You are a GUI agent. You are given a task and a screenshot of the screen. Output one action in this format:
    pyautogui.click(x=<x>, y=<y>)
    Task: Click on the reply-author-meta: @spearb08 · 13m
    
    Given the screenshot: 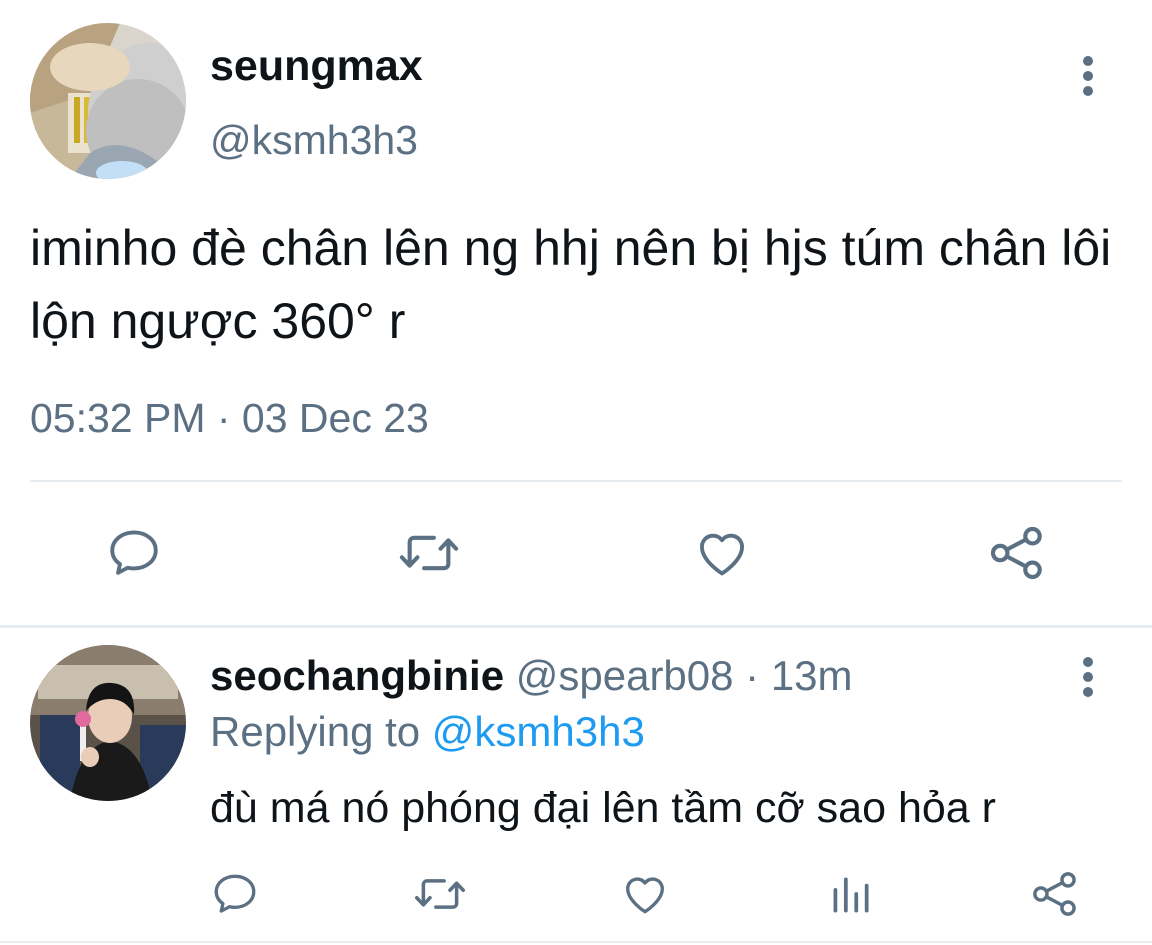 What is the action you would take?
    pyautogui.click(x=678, y=675)
    